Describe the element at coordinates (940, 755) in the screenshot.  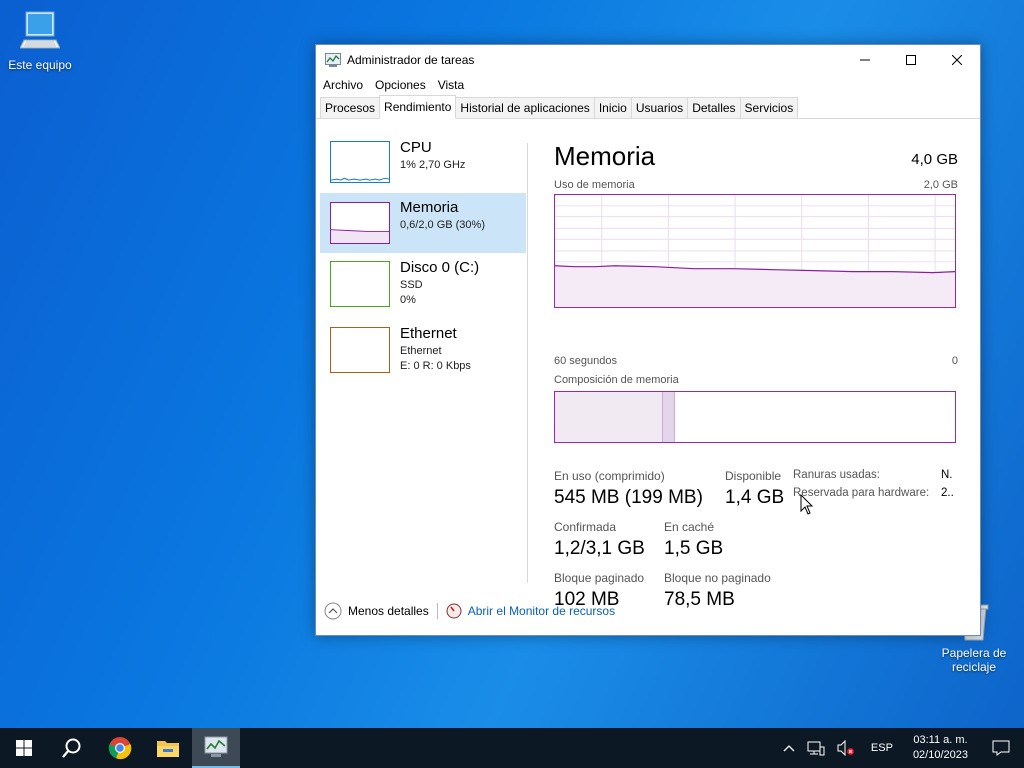
I see `clock-date: 02/10/2023` at that location.